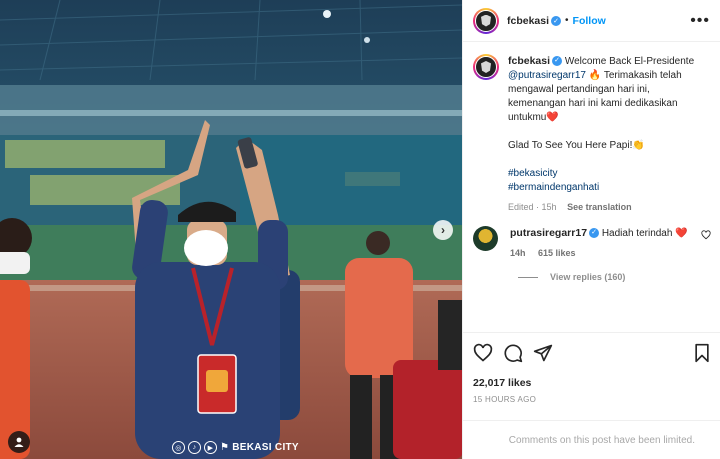  Describe the element at coordinates (629, 61) in the screenshot. I see `caption-line-1: Welcome Back El-Presidente` at that location.